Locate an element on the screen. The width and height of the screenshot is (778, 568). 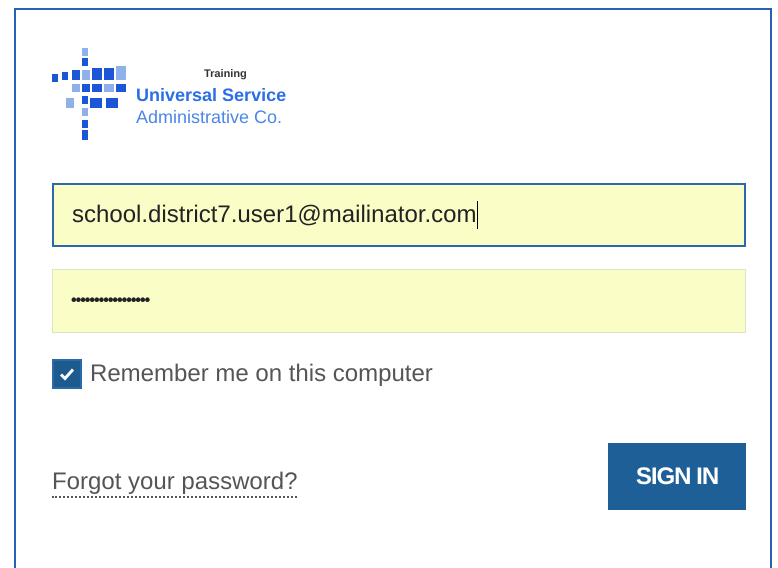
forgot-password-link: Forgot your password? is located at coordinates (175, 483).